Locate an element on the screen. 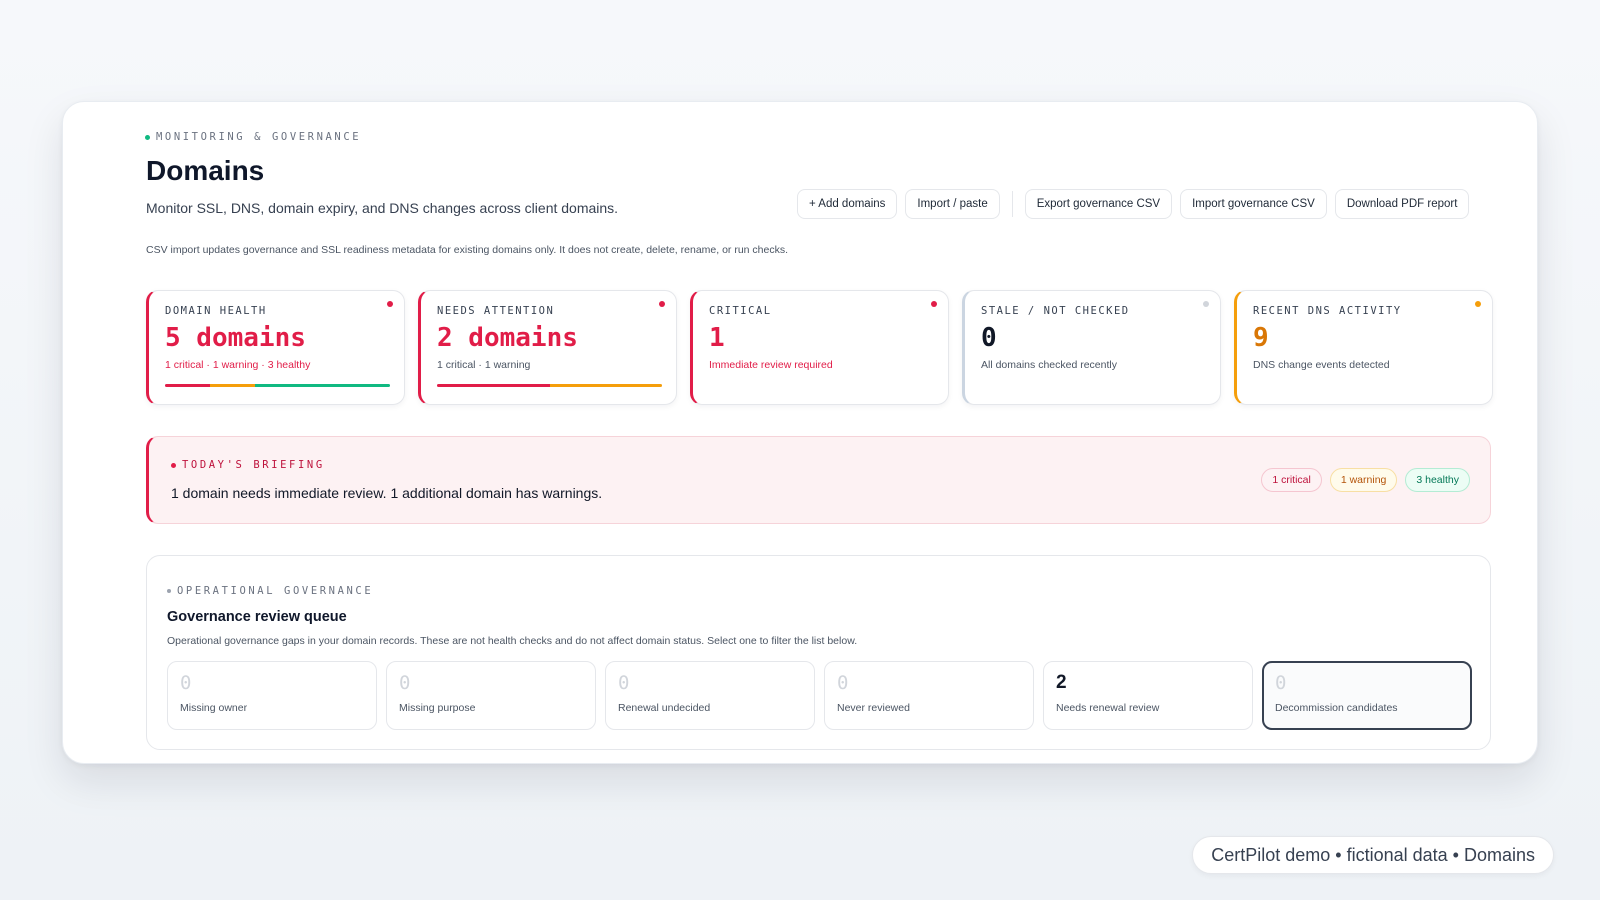 This screenshot has width=1600, height=900. queue-label: Needs renewal review is located at coordinates (1108, 708).